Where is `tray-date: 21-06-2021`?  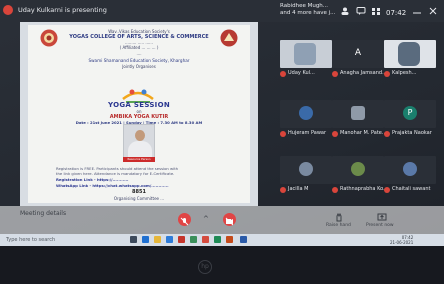
tray-date: 21-06-2021 is located at coordinates (402, 242).